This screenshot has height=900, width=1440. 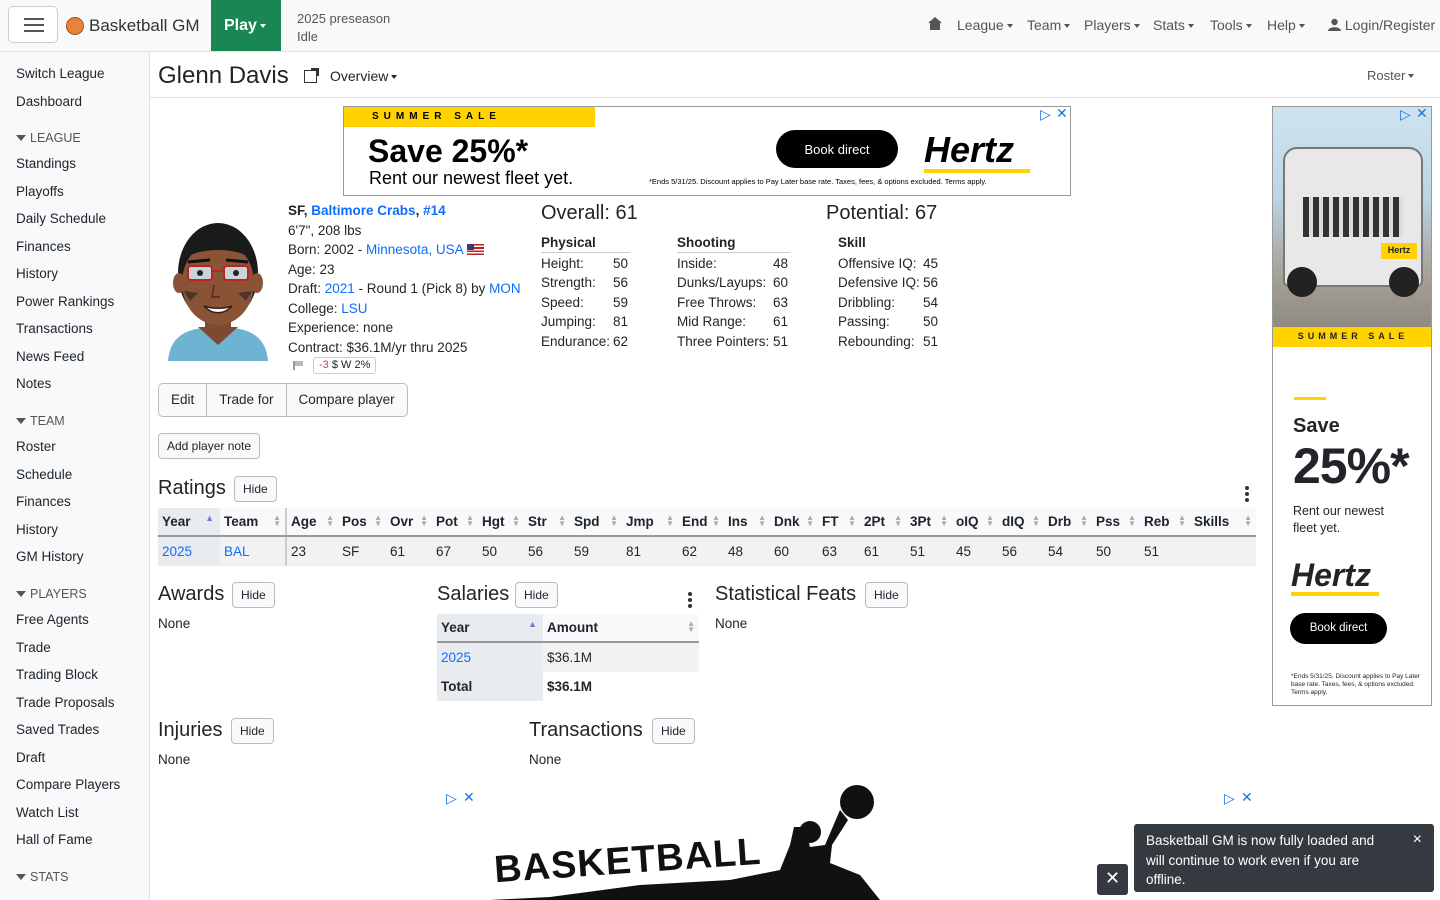 What do you see at coordinates (40, 191) in the screenshot?
I see `sidebar-item-playoffs: Playoffs` at bounding box center [40, 191].